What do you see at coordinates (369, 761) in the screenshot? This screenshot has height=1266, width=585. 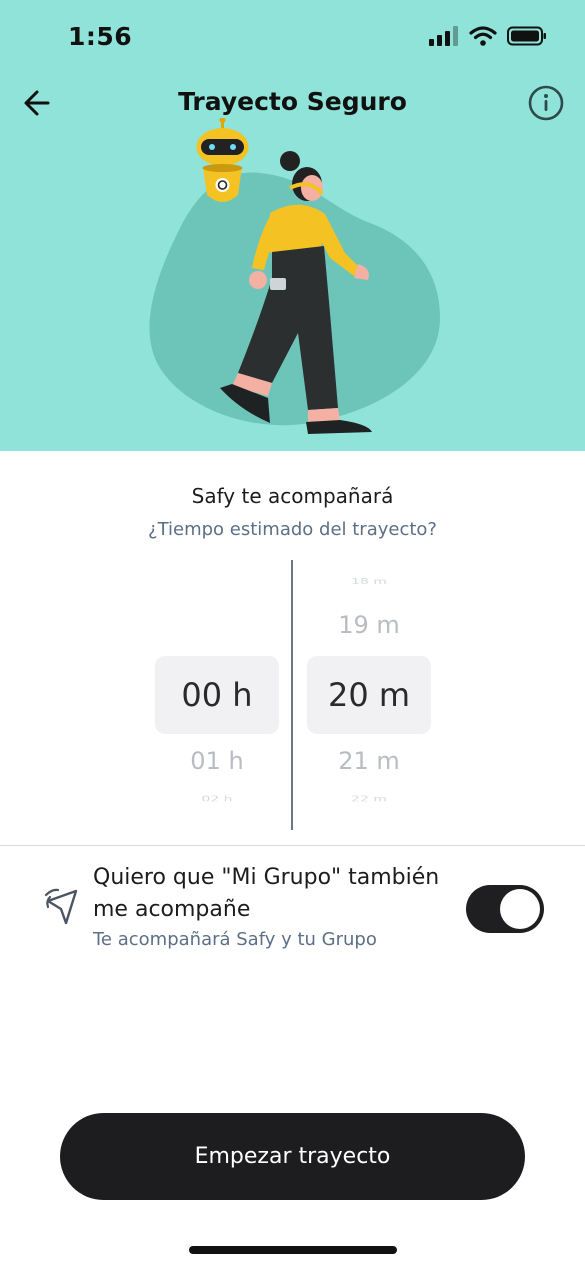 I see `minutes-option-next: 21 m` at bounding box center [369, 761].